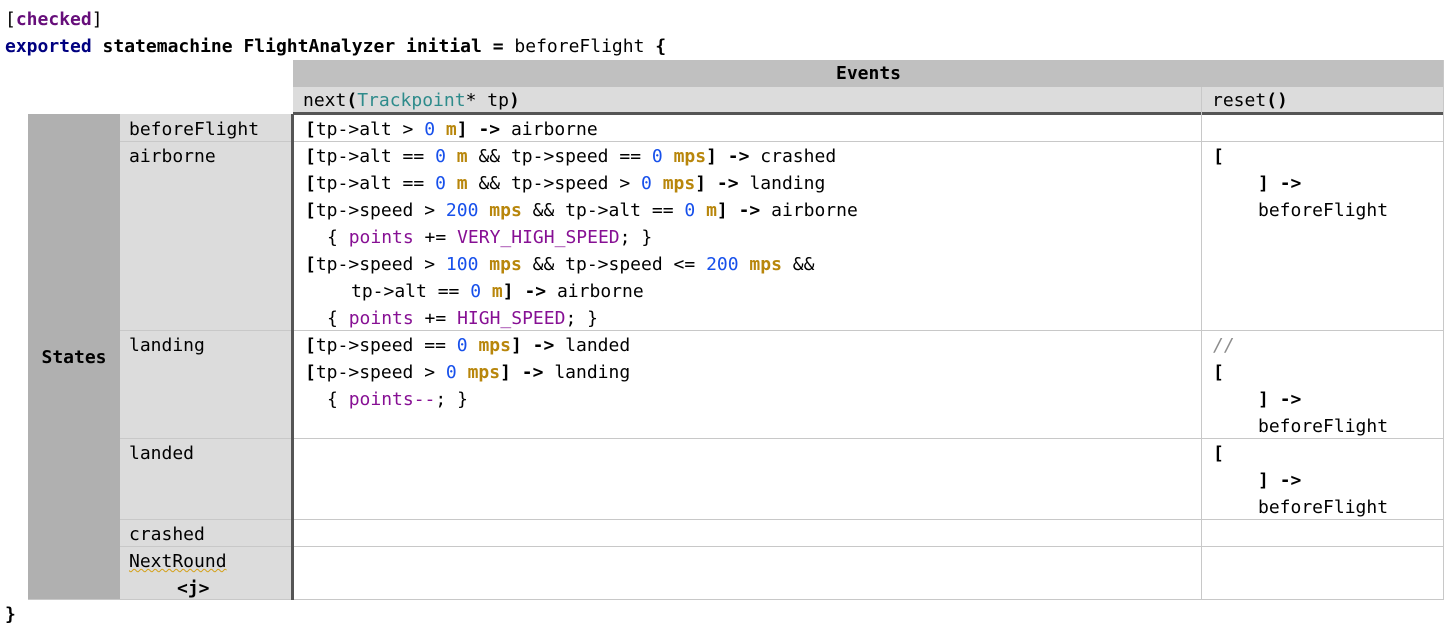 This screenshot has height=628, width=1446. Describe the element at coordinates (467, 372) in the screenshot. I see `transition-landing-landing: [tp->speed > 0 mps] -> landing` at that location.